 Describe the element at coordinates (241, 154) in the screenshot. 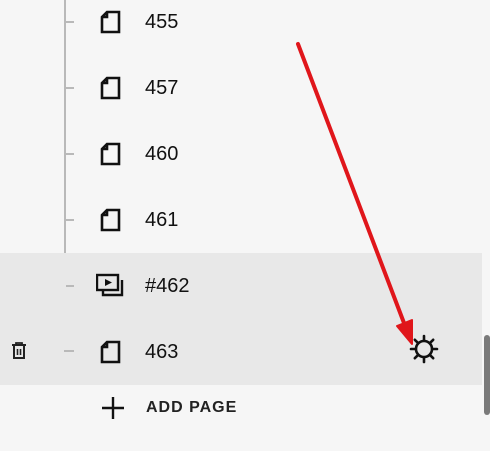

I see `page-row: 460` at that location.